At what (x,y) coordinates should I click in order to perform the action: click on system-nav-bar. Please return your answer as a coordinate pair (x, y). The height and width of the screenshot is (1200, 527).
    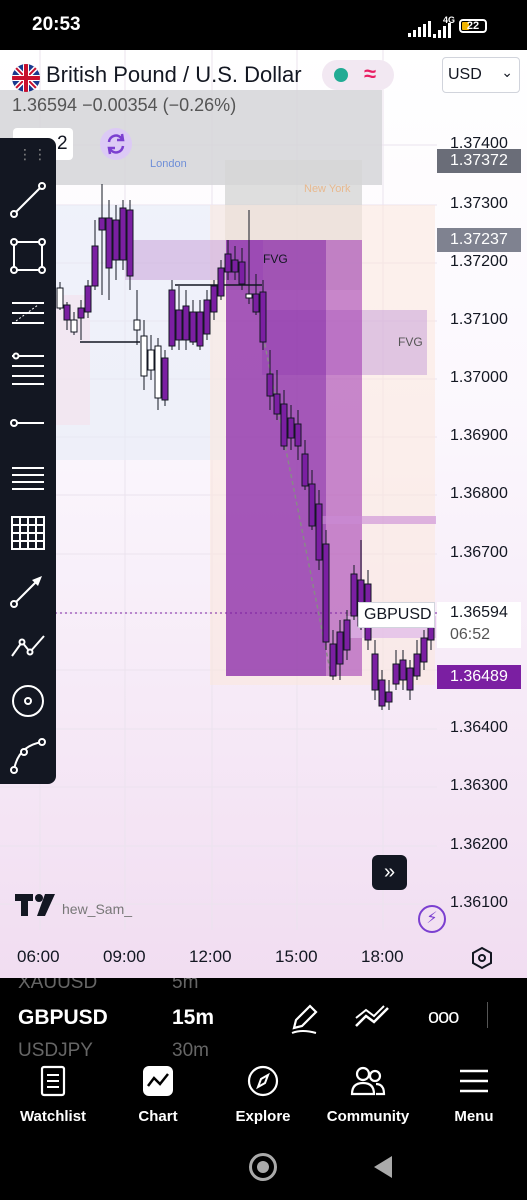
    Looking at the image, I should click on (263, 1168).